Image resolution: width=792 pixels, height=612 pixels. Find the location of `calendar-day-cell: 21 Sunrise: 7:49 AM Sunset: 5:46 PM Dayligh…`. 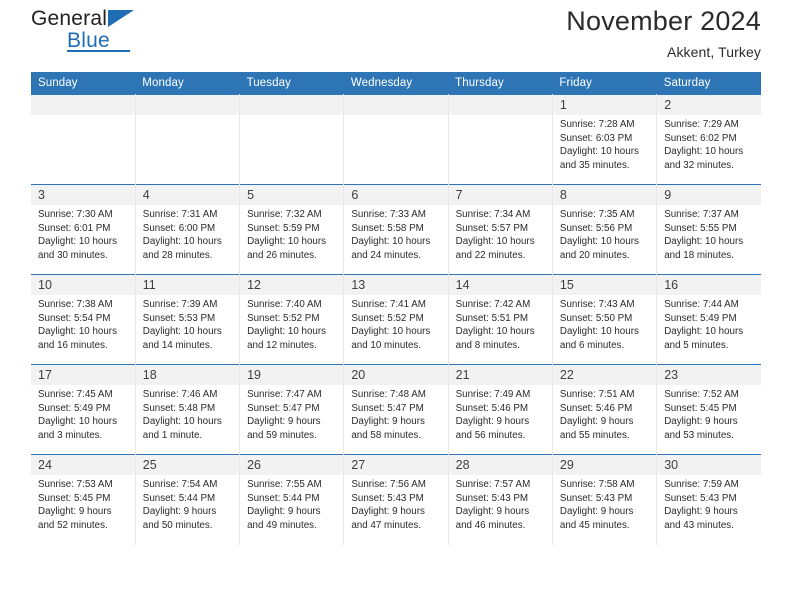

calendar-day-cell: 21 Sunrise: 7:49 AM Sunset: 5:46 PM Dayligh… is located at coordinates (500, 409).